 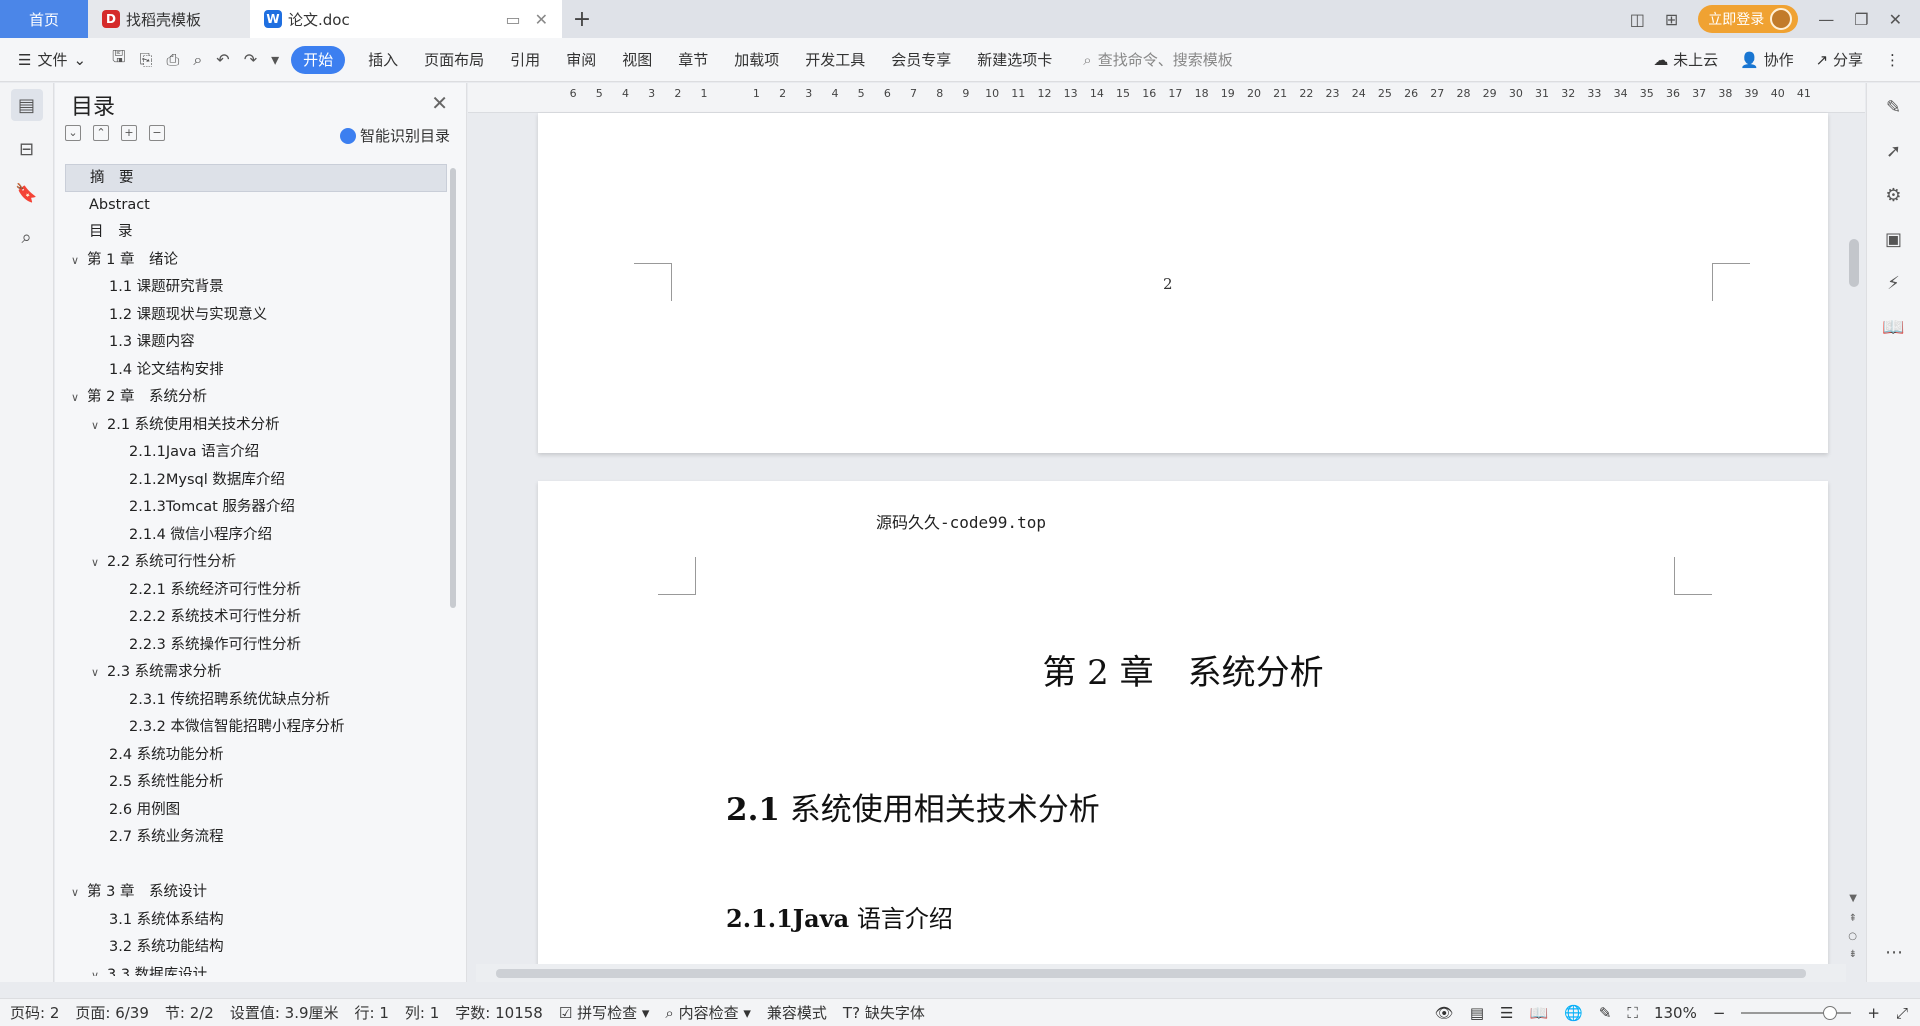 I want to click on toc-item: 2.4 系统功能分析, so click(x=256, y=756).